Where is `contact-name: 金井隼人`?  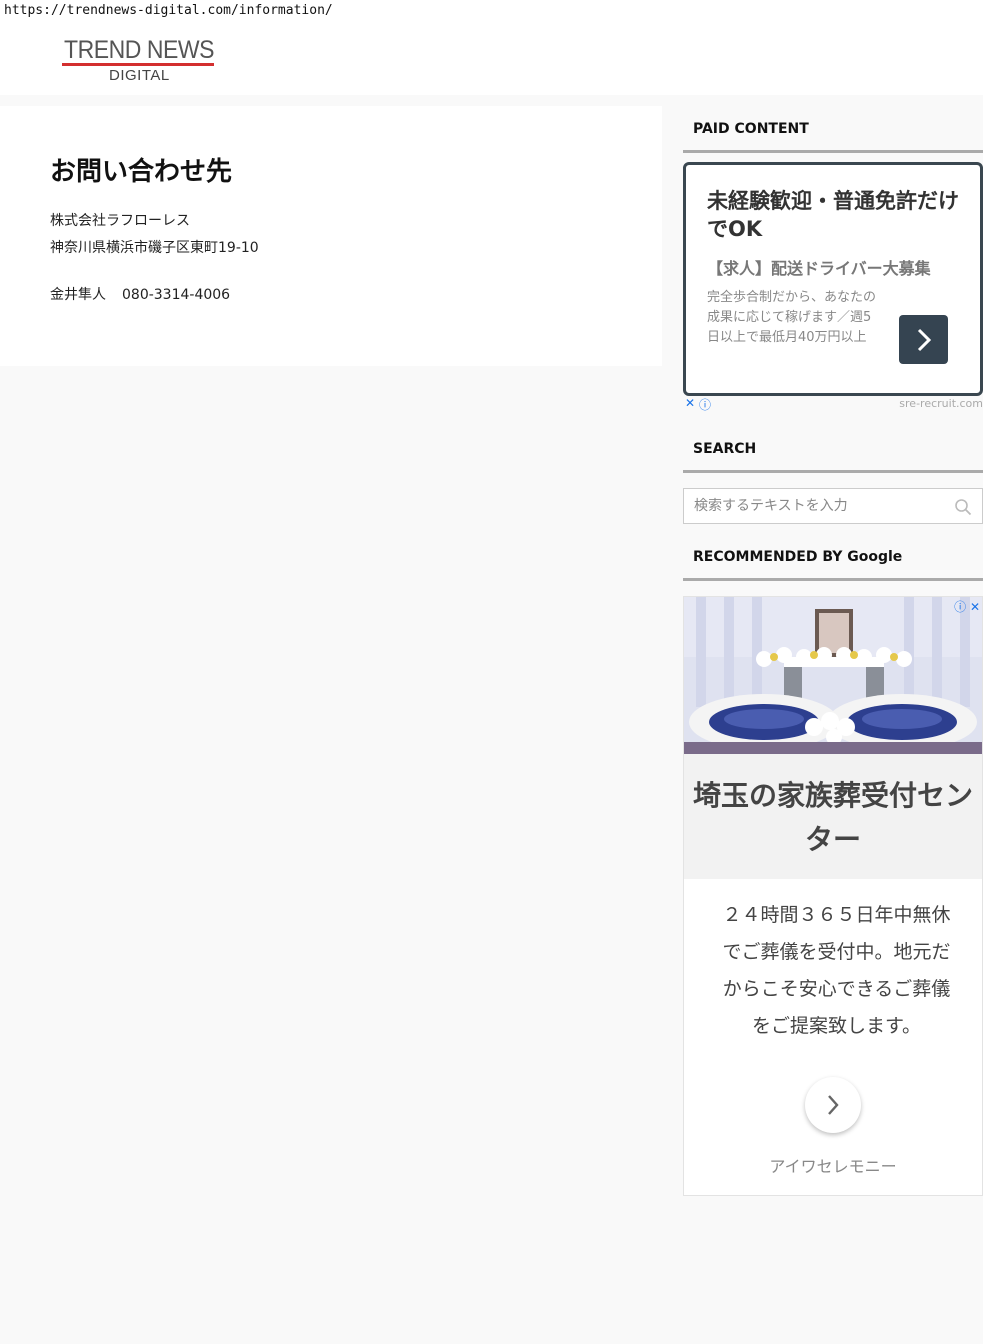
contact-name: 金井隼人 is located at coordinates (78, 295).